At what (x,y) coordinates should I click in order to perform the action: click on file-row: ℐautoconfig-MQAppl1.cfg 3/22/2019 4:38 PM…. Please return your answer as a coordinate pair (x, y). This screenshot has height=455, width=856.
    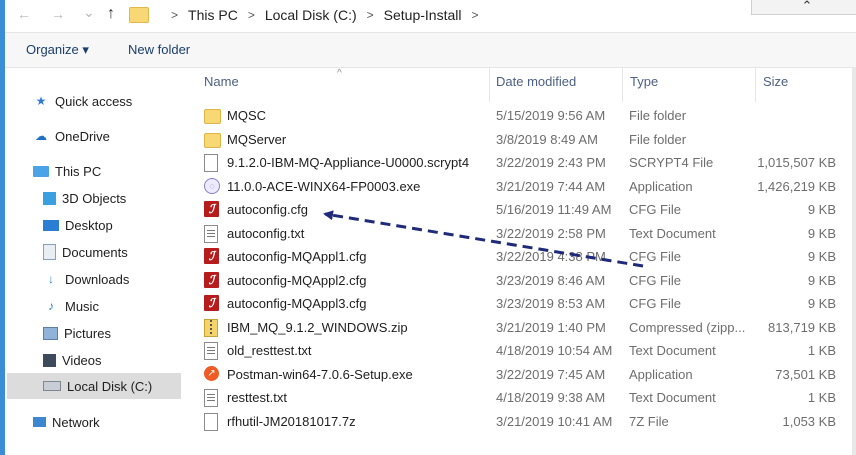
    Looking at the image, I should click on (528, 256).